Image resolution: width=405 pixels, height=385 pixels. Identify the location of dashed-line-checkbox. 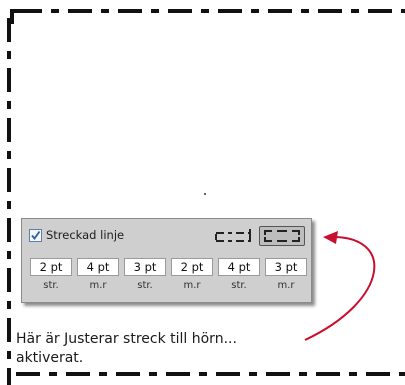
(35, 235).